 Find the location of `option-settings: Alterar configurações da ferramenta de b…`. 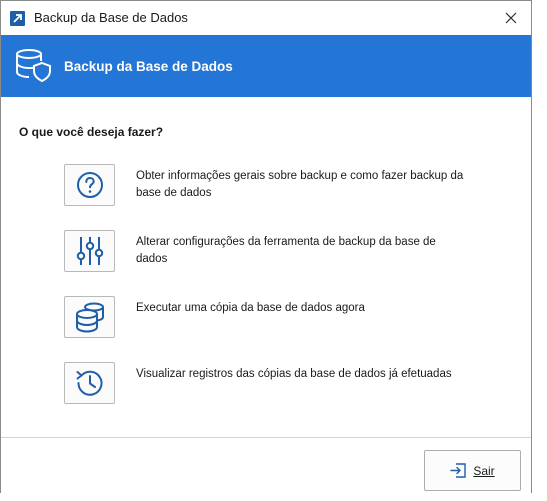

option-settings: Alterar configurações da ferramenta de b… is located at coordinates (274, 252).